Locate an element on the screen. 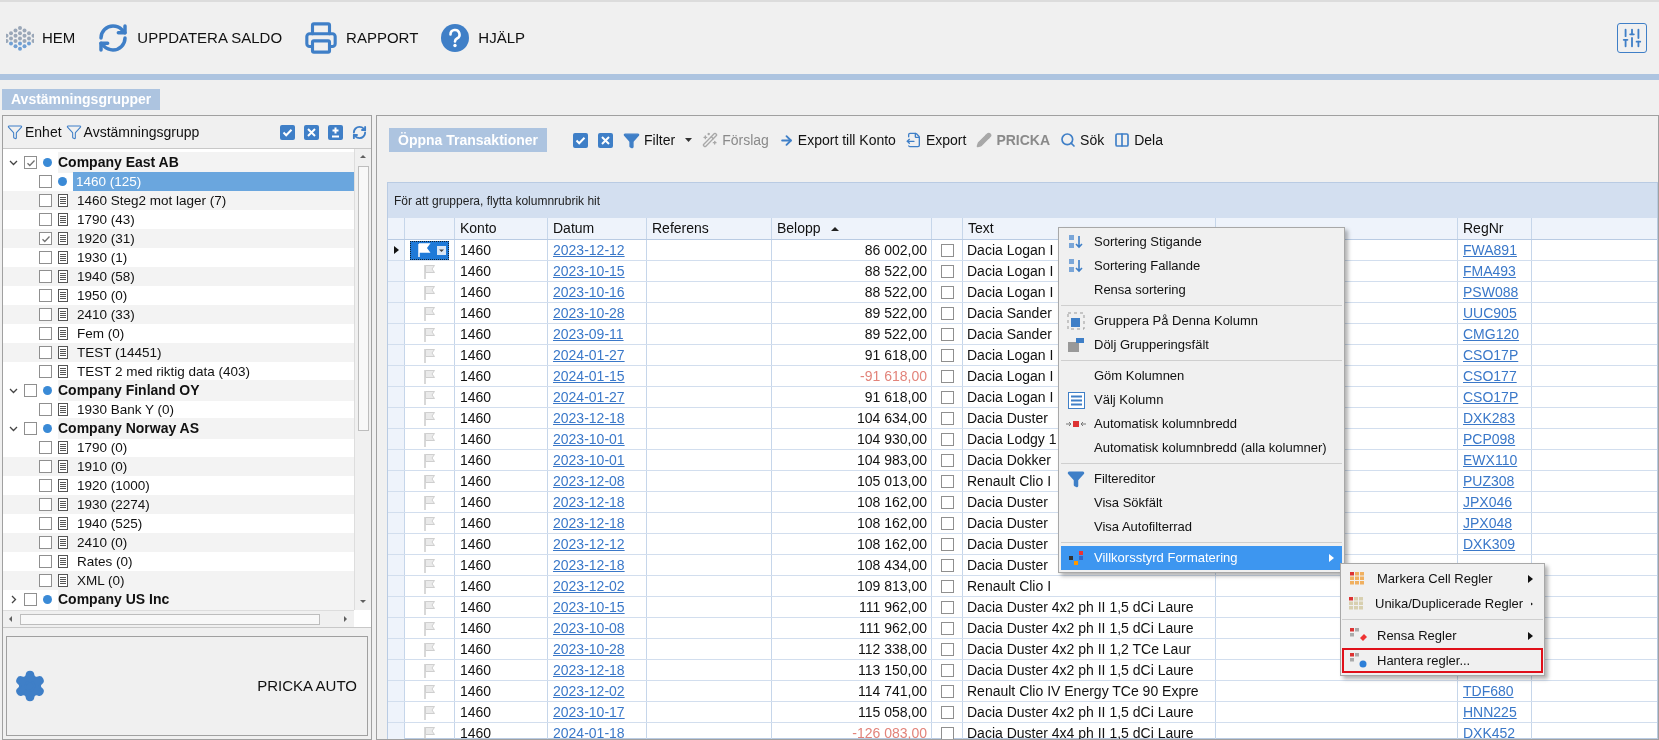 The width and height of the screenshot is (1659, 740). menu-item: Automatisk kolumnbredd is located at coordinates (1201, 424).